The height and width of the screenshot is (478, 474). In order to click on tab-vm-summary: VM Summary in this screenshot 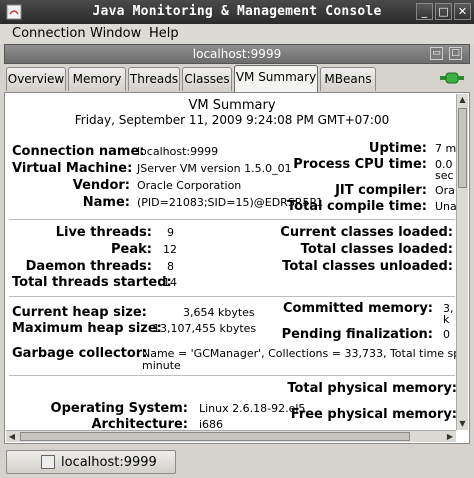, I will do `click(276, 78)`.